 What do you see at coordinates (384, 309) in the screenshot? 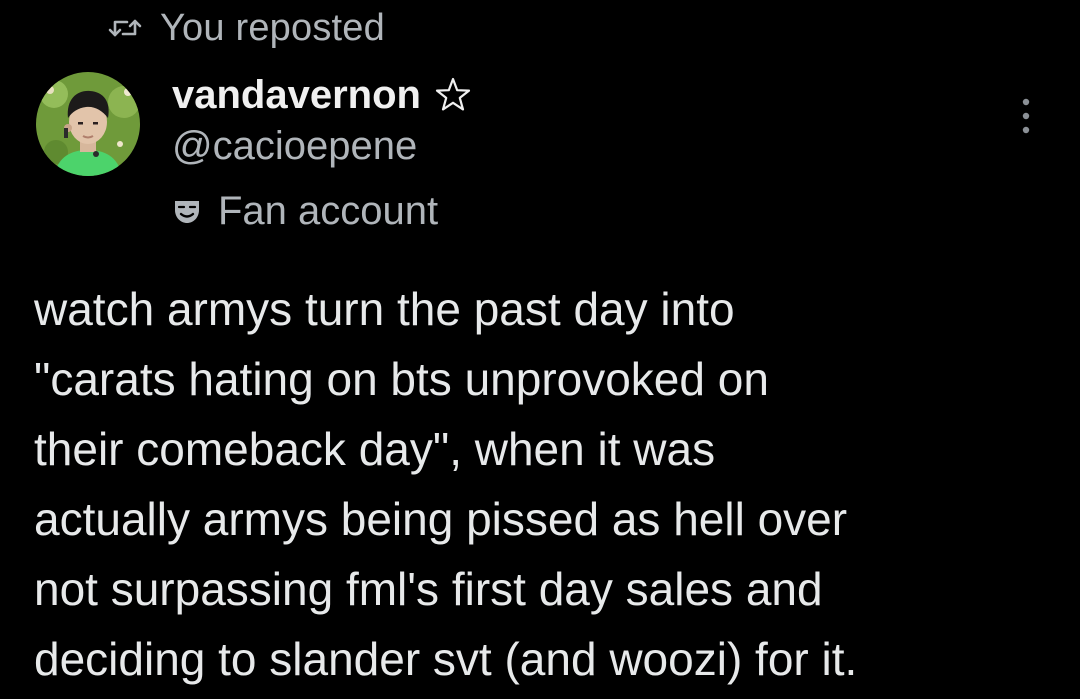
I see `tweet-text-line: watch armys turn the past day into` at bounding box center [384, 309].